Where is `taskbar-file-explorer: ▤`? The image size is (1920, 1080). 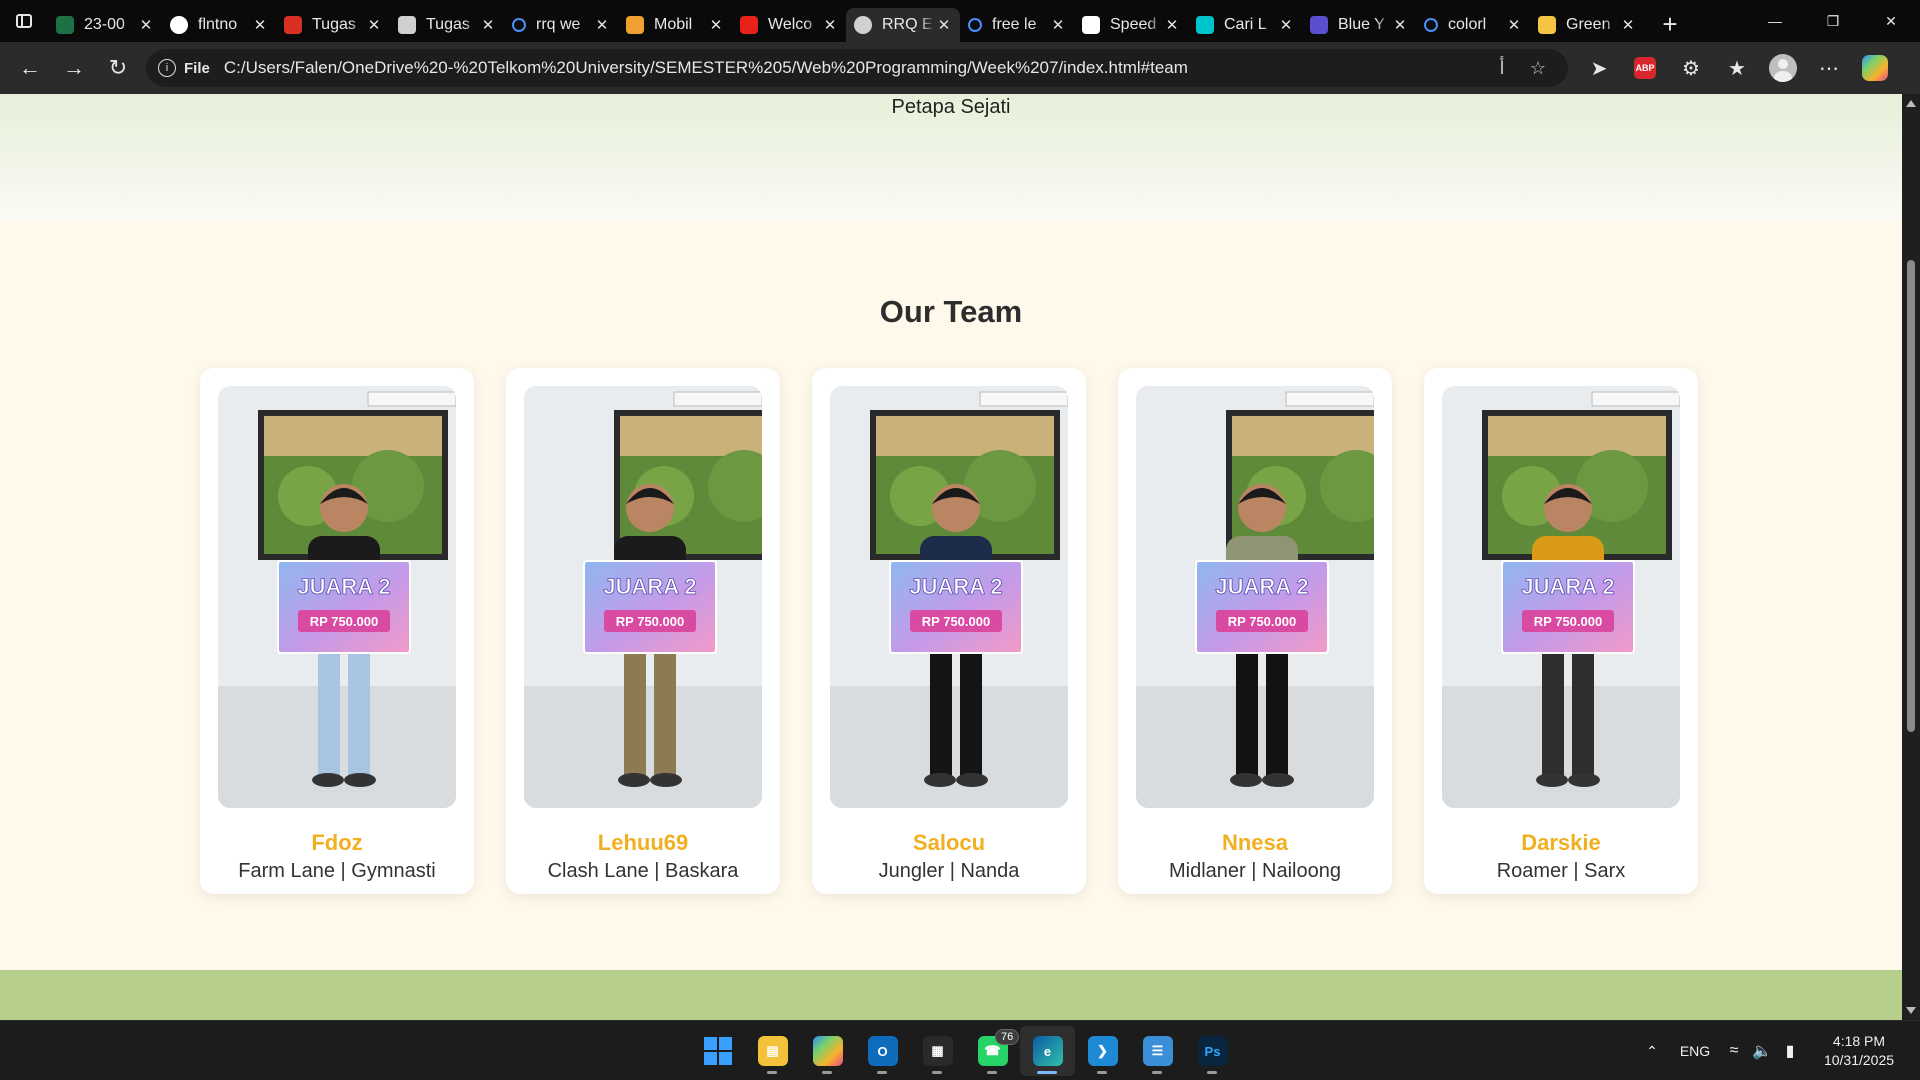 taskbar-file-explorer: ▤ is located at coordinates (772, 1051).